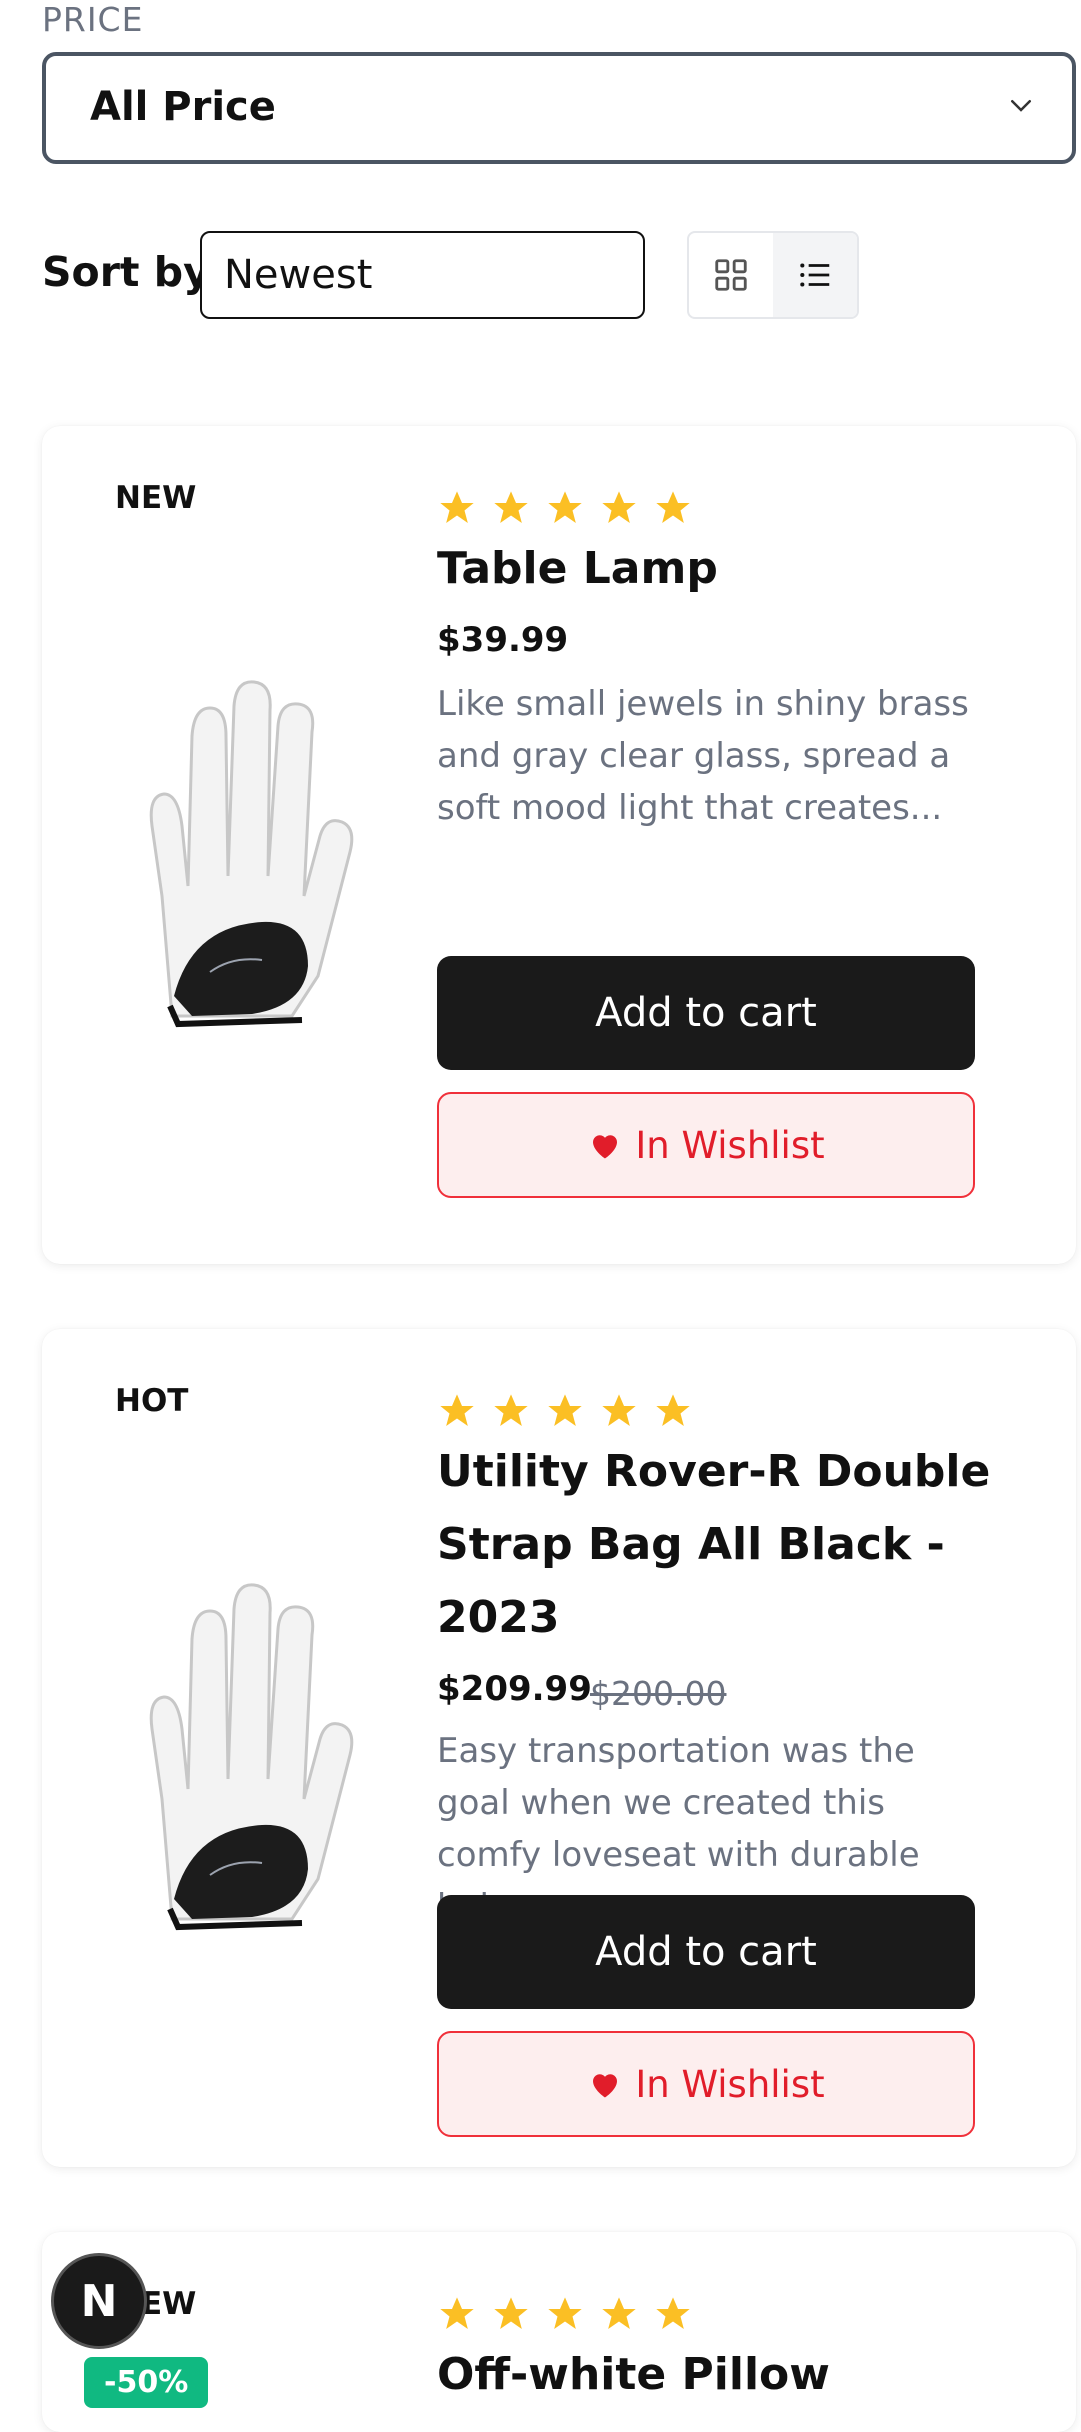 This screenshot has width=1081, height=2432. Describe the element at coordinates (126, 272) in the screenshot. I see `sort-by-label: Sort by` at that location.